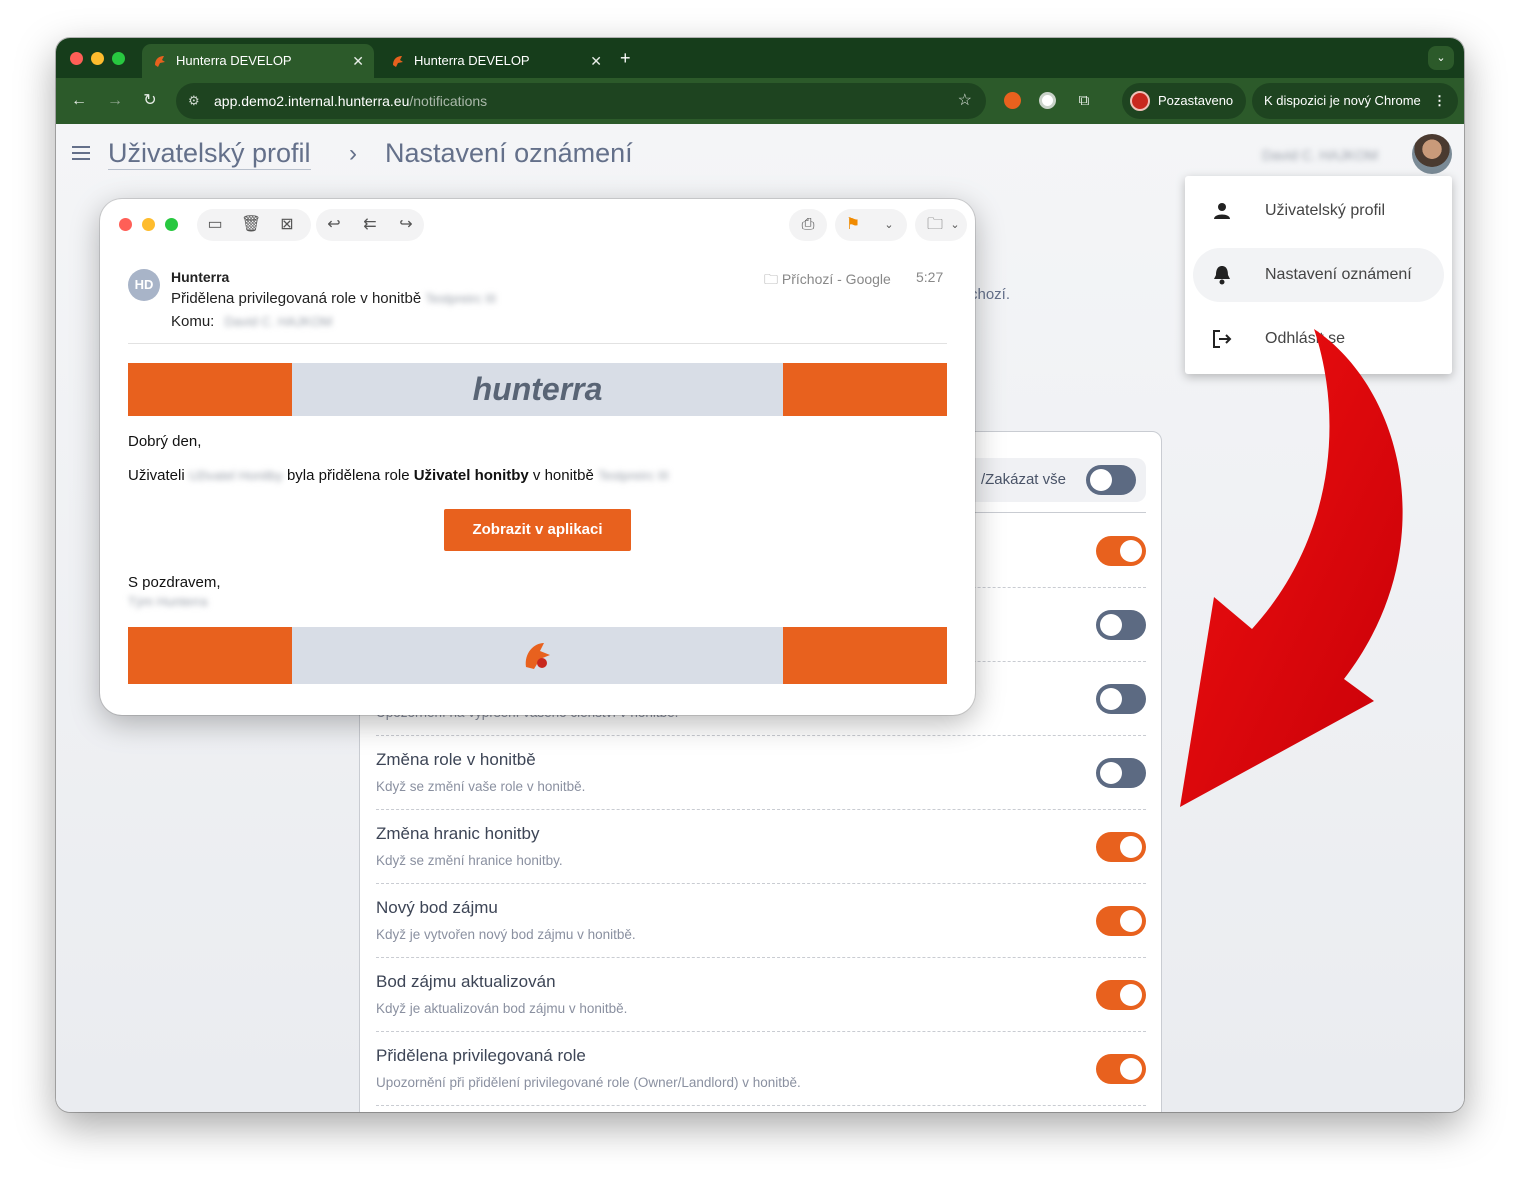  I want to click on flag-button: ⚑ ⌄, so click(871, 225).